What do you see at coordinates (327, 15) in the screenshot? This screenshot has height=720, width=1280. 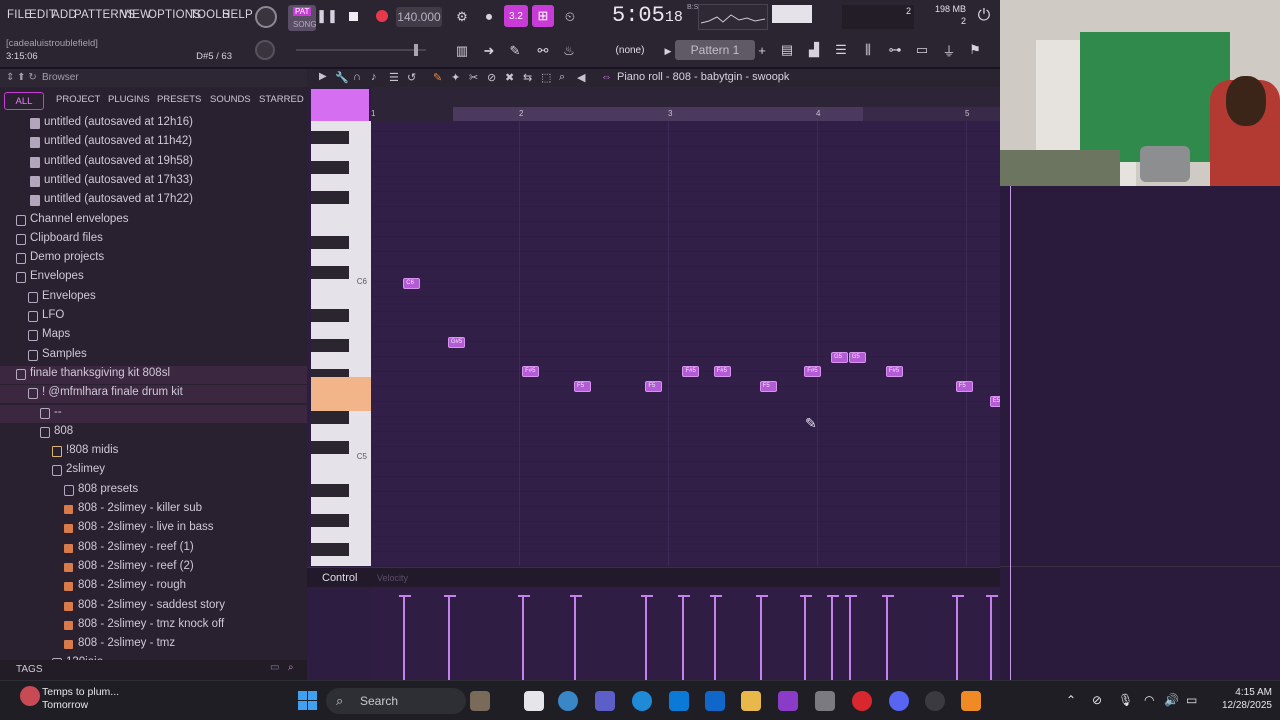 I see `pause-icon: ❚❚` at bounding box center [327, 15].